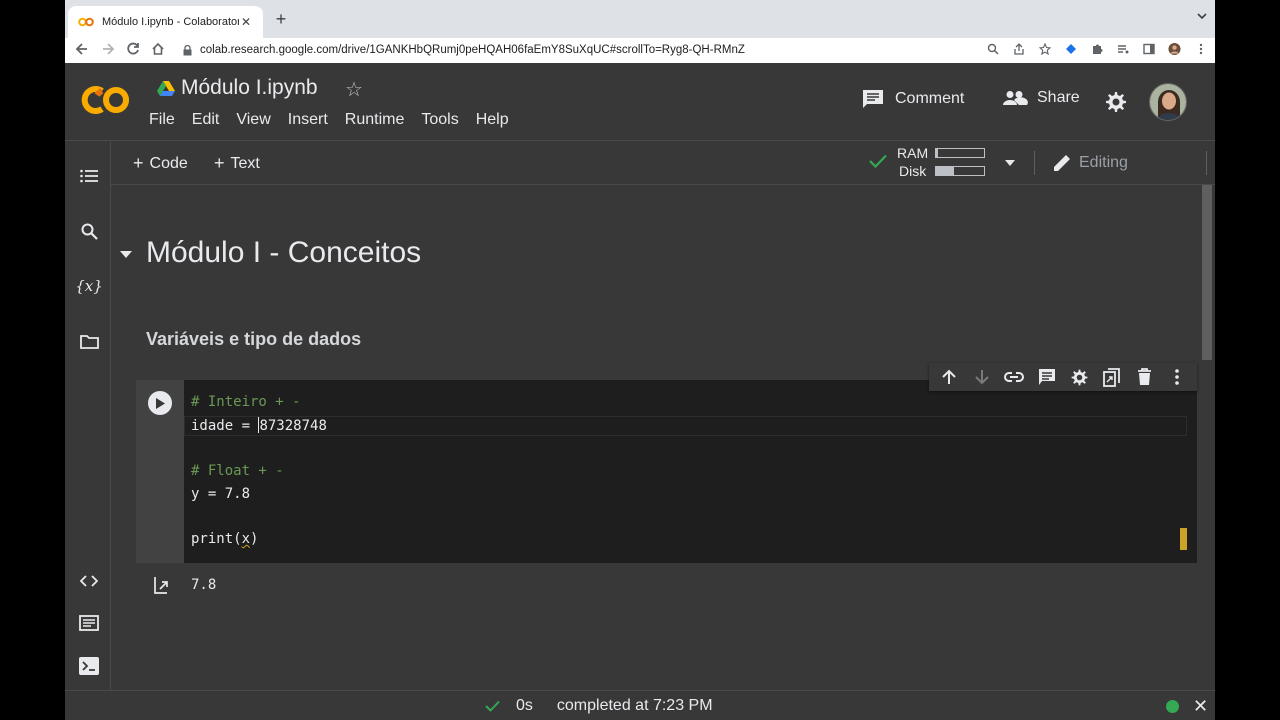 This screenshot has height=720, width=1280. I want to click on lint-warning-marker, so click(1183, 539).